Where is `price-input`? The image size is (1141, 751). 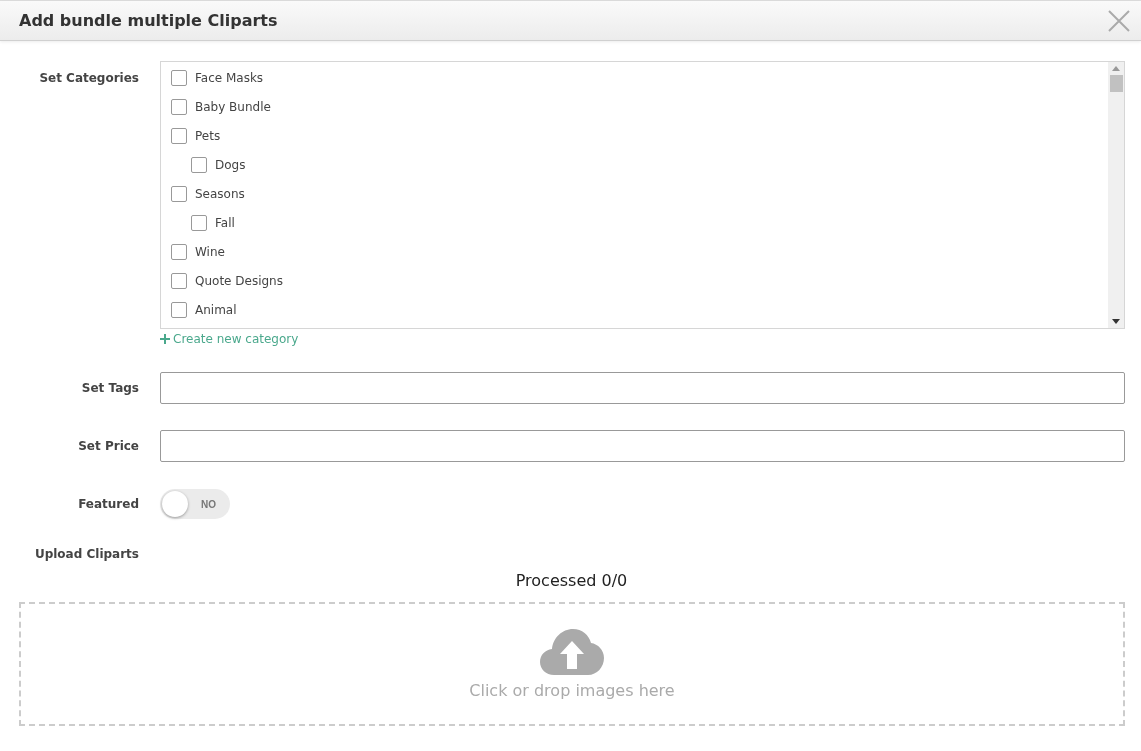 price-input is located at coordinates (642, 446).